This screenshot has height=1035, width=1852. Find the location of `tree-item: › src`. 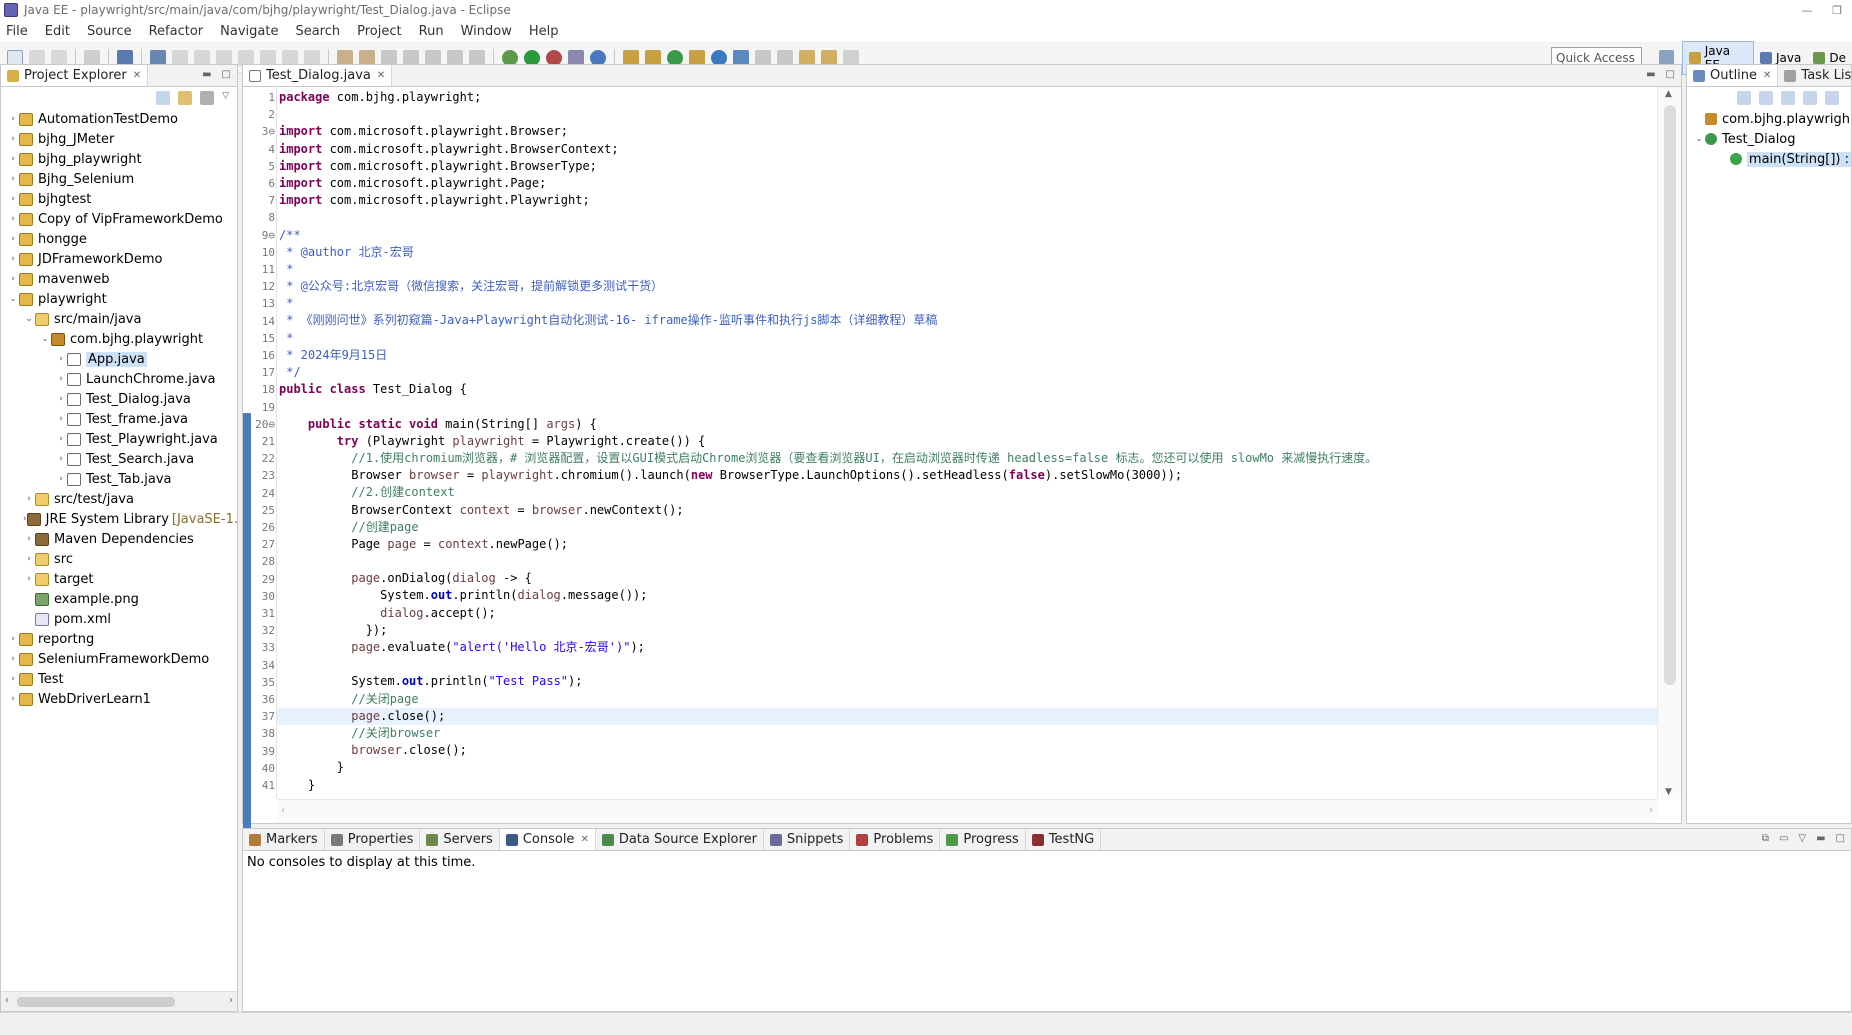

tree-item: › src is located at coordinates (120, 559).